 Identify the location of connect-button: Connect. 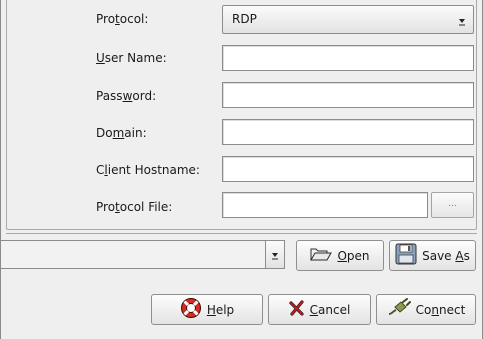
(426, 309).